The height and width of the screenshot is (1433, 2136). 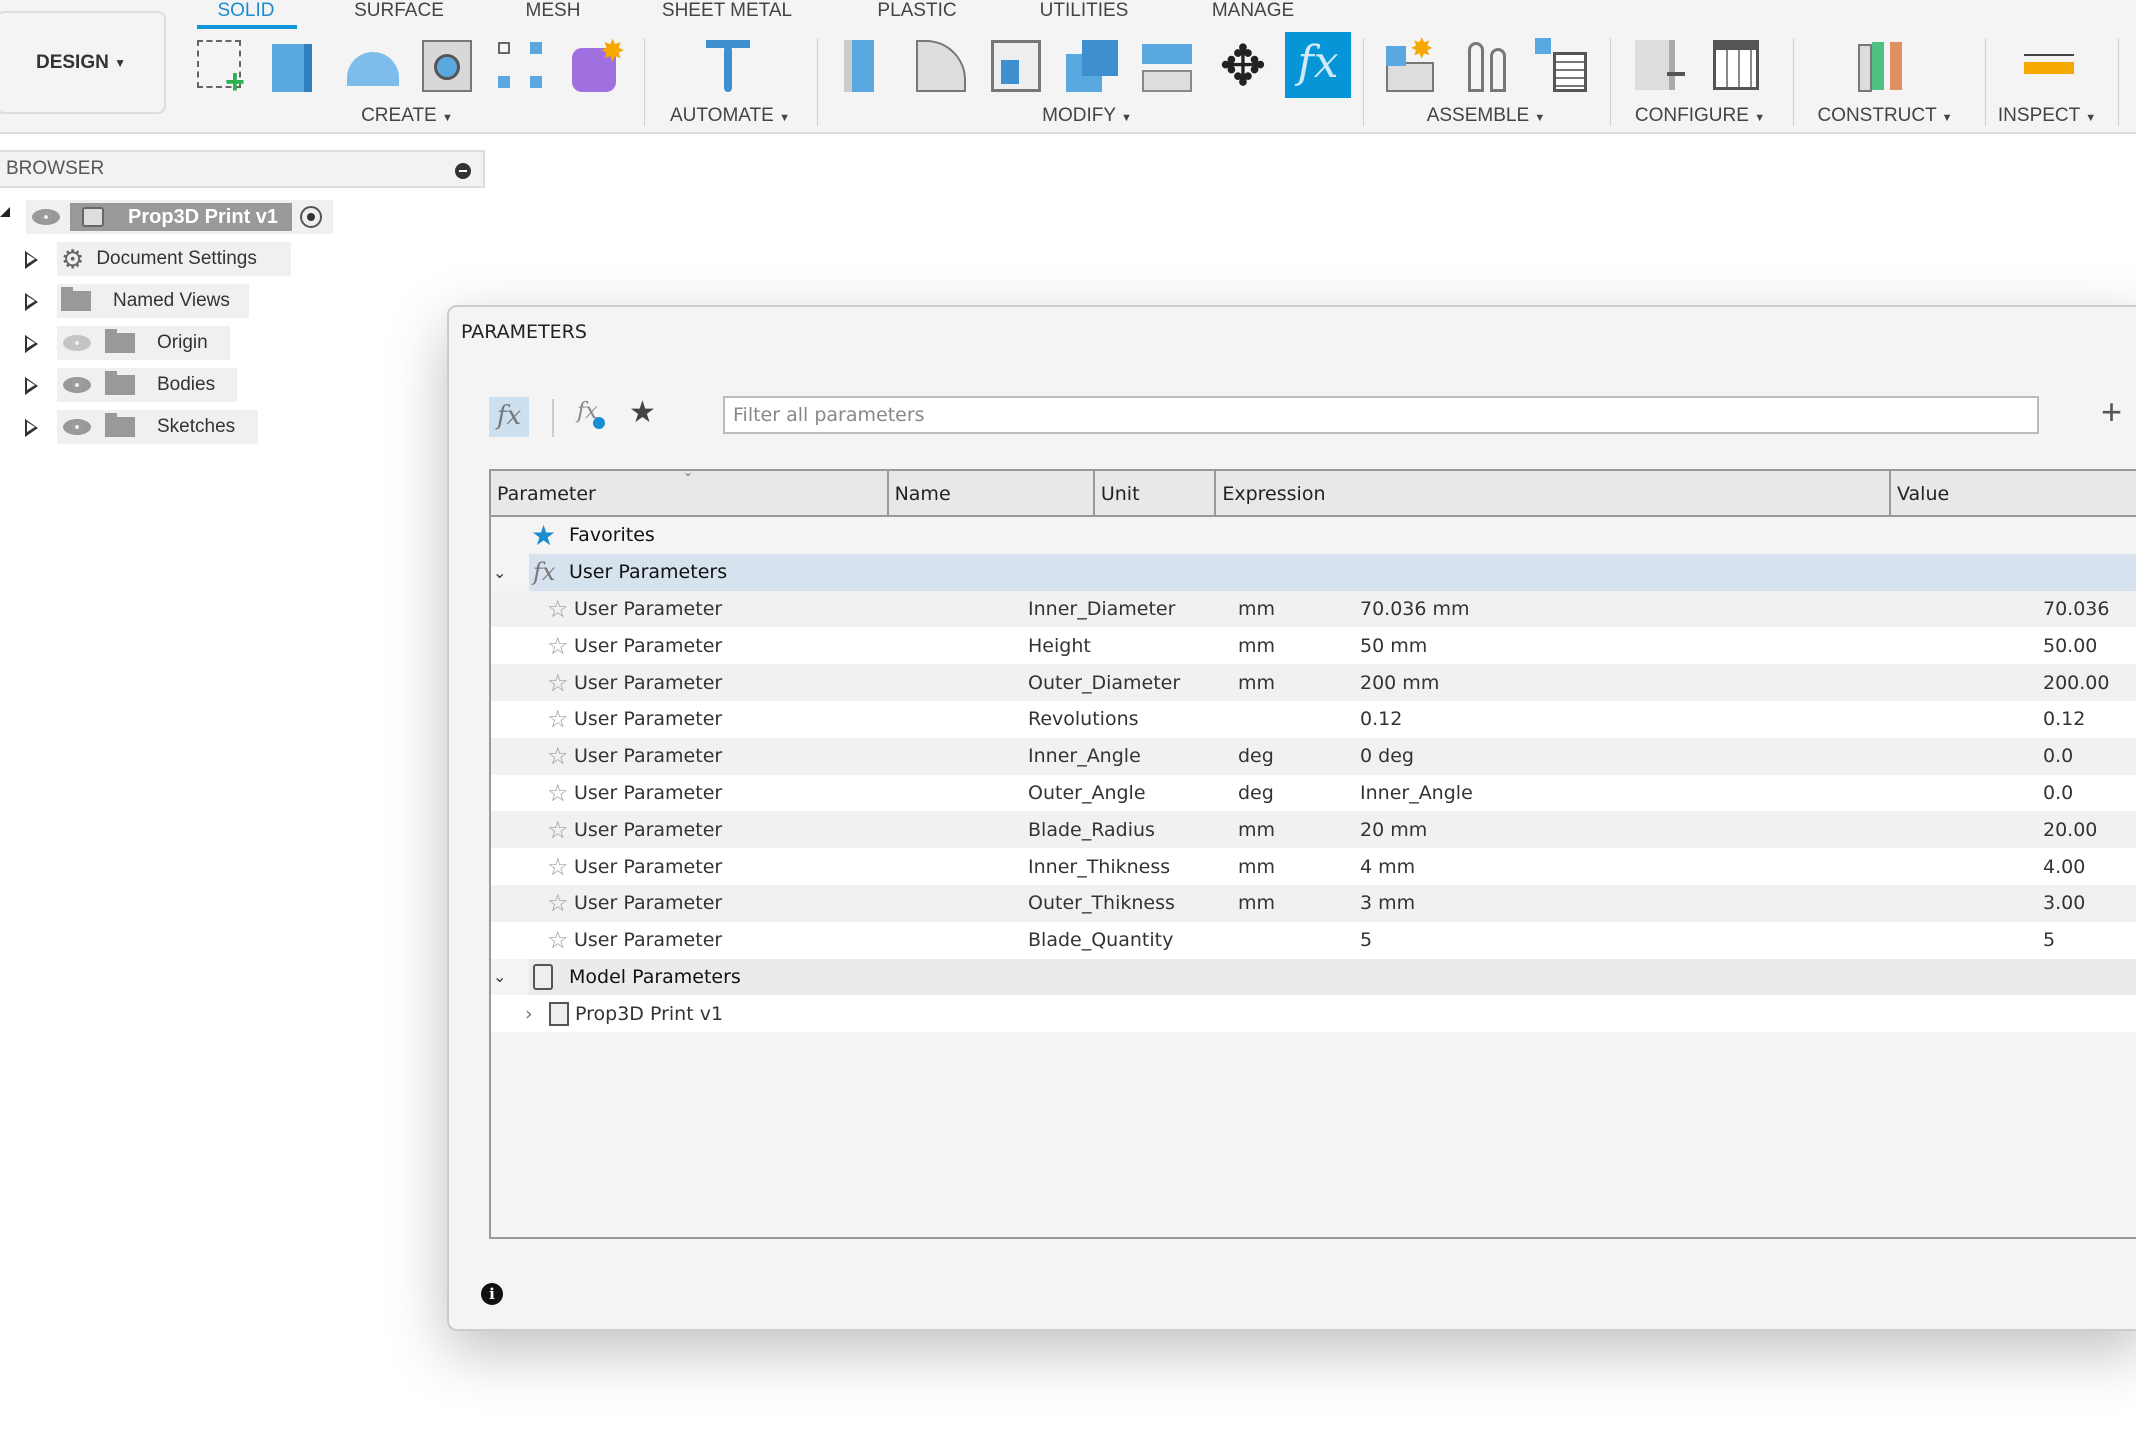 I want to click on tab-surface: SURFACE, so click(x=399, y=11).